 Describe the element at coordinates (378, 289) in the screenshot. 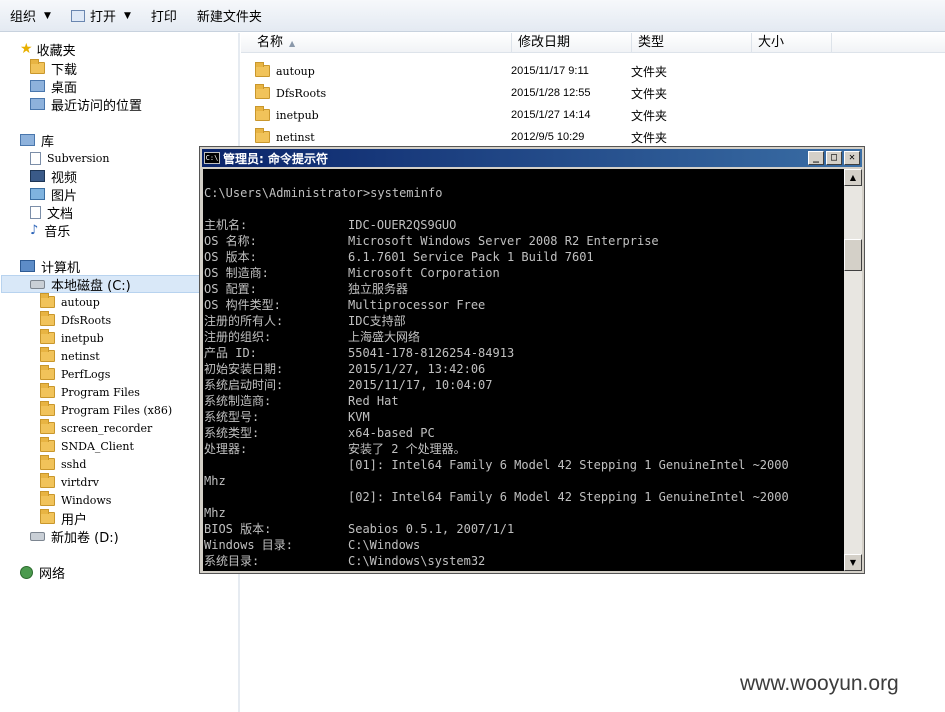

I see `systeminfo-value: 独立服务器` at that location.